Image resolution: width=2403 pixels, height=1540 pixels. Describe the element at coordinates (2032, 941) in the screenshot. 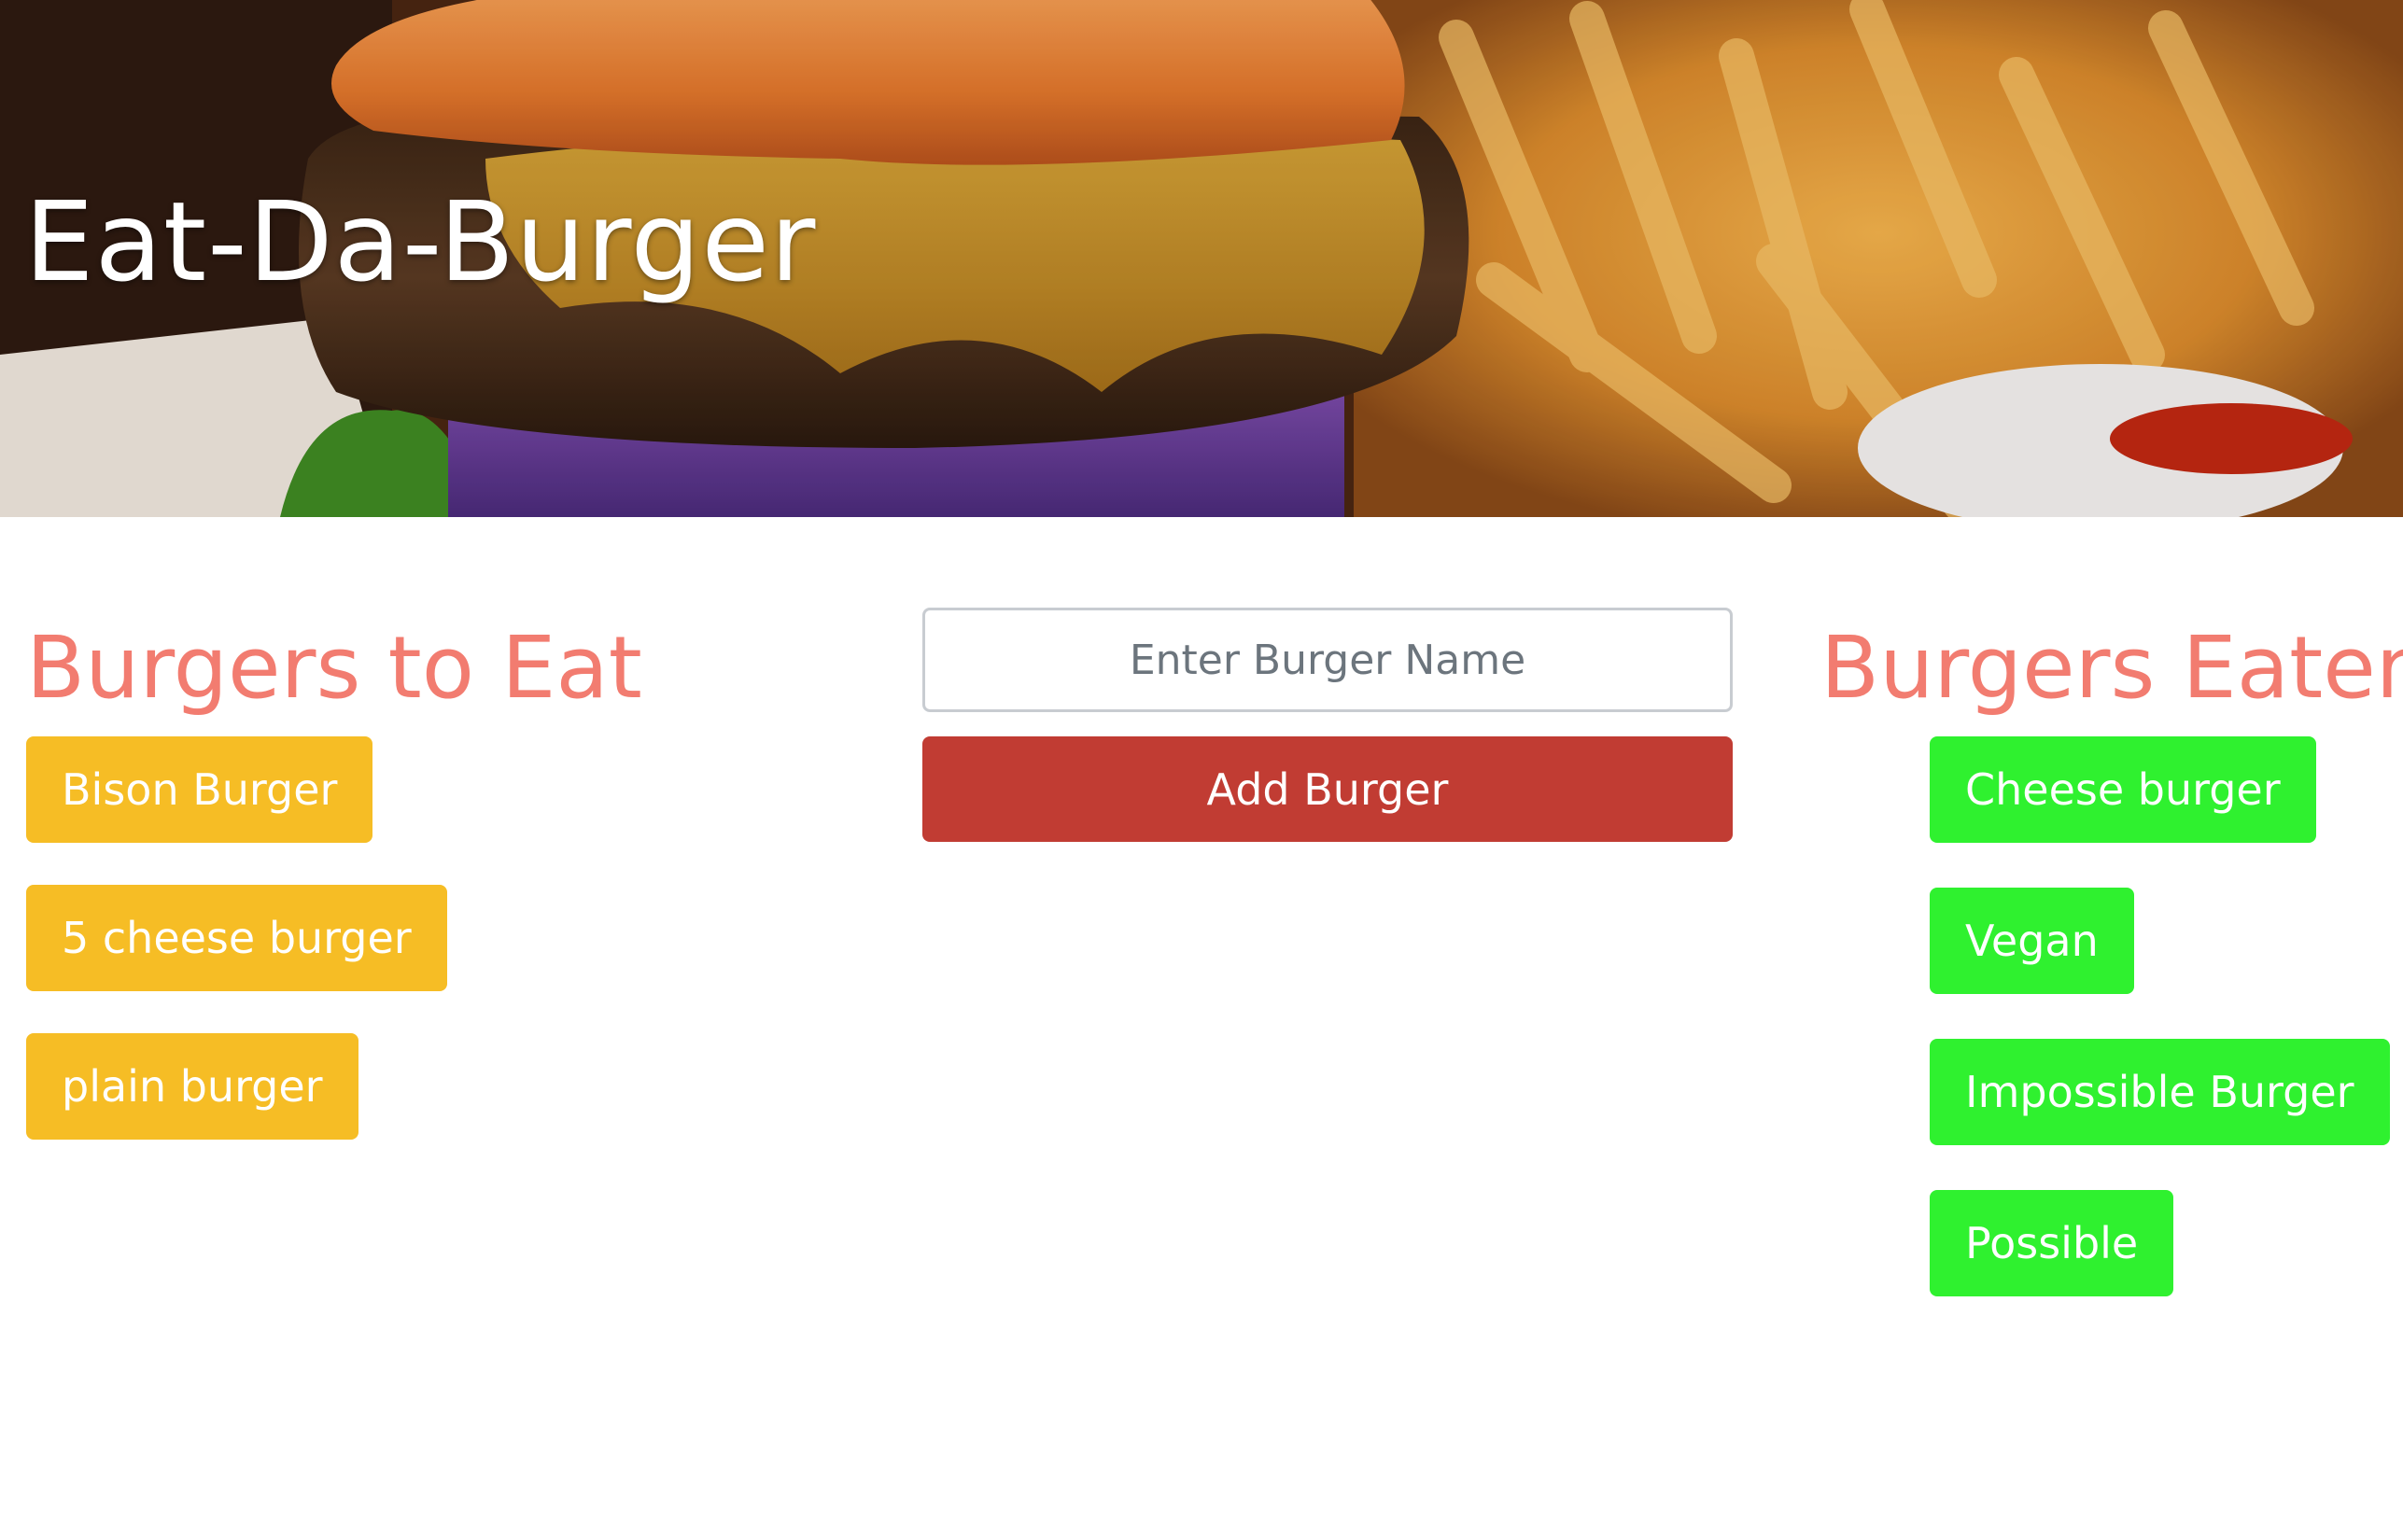

I see `eaten-burger-button: Vegan` at that location.